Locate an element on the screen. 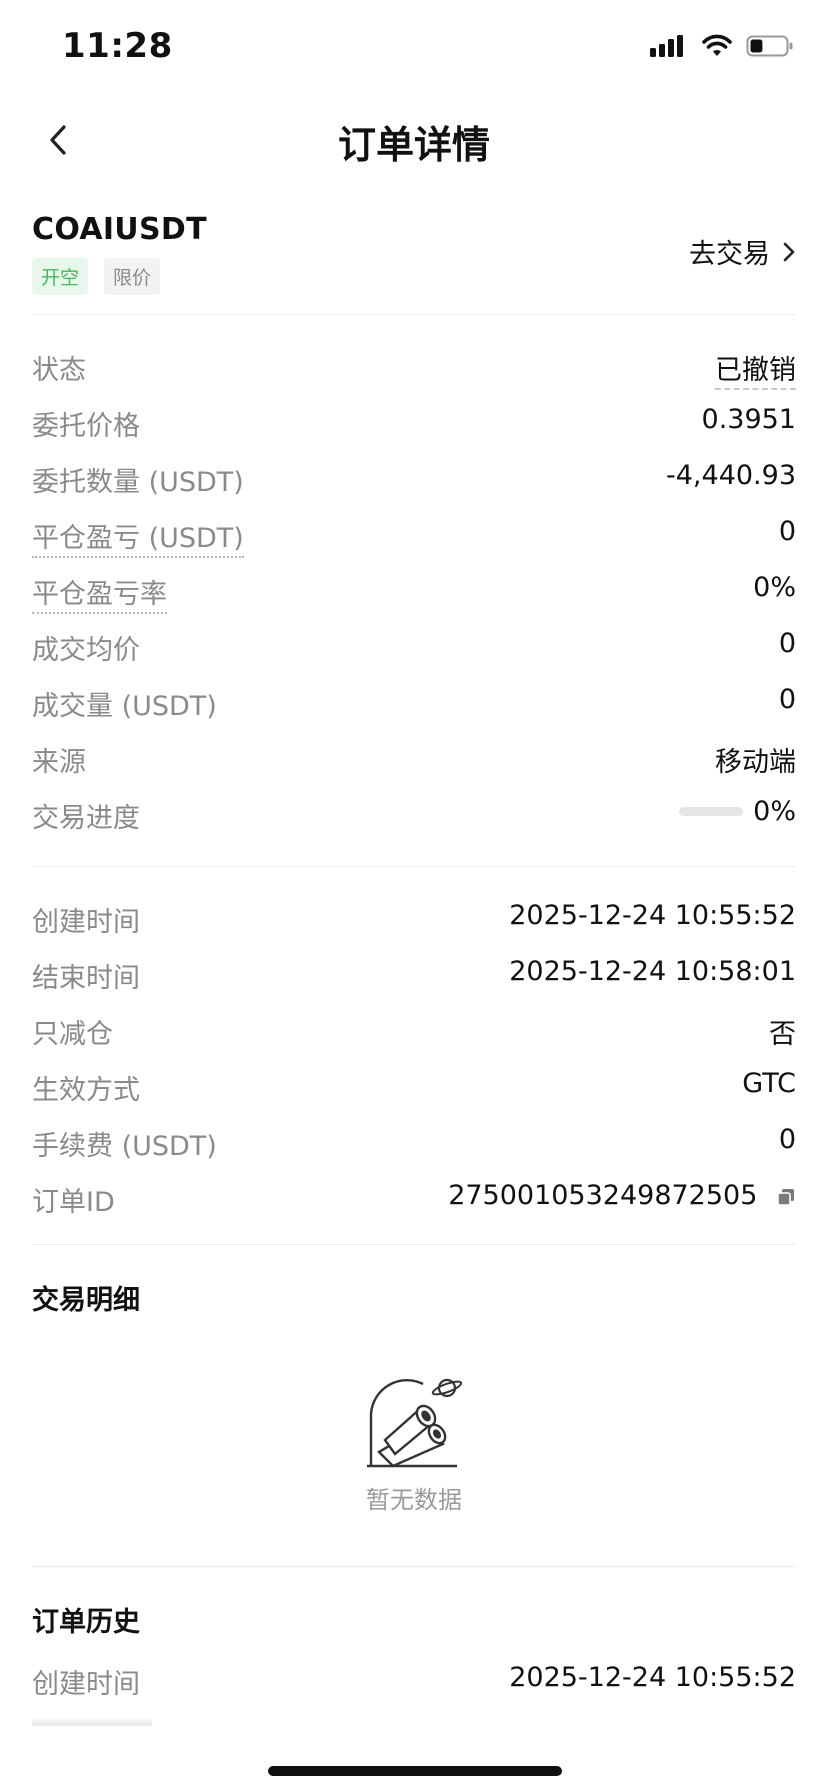 This screenshot has width=828, height=1792. status-icons is located at coordinates (721, 46).